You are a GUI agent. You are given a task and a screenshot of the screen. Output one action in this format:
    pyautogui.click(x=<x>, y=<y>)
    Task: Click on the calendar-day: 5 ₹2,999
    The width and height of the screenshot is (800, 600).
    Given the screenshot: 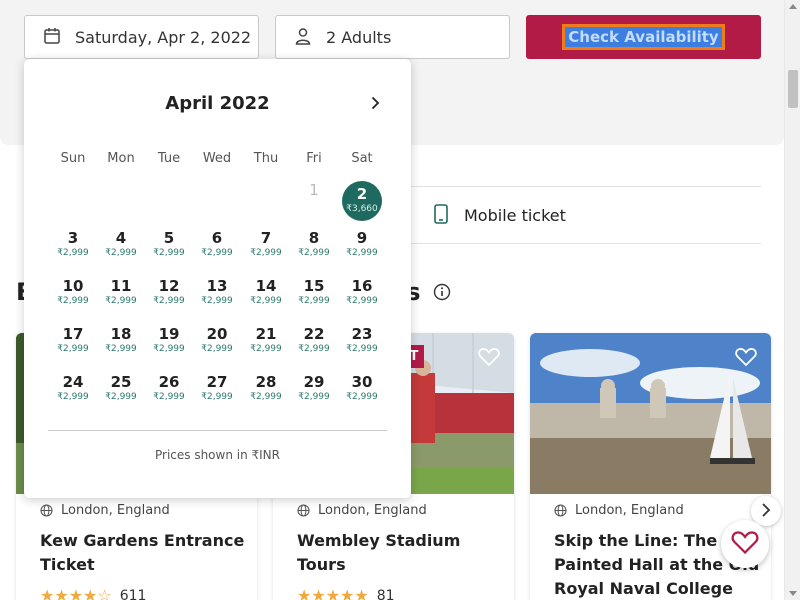 What is the action you would take?
    pyautogui.click(x=169, y=248)
    